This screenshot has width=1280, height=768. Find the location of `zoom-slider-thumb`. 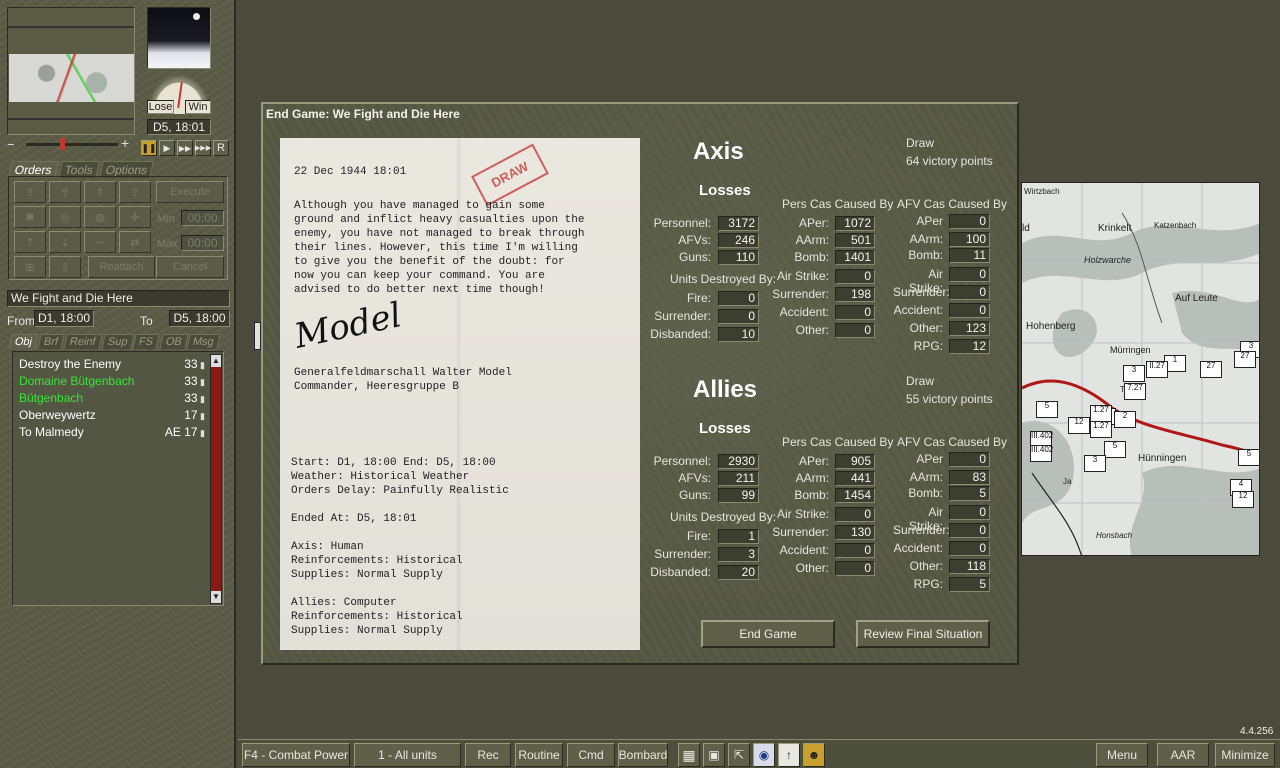

zoom-slider-thumb is located at coordinates (62, 144).